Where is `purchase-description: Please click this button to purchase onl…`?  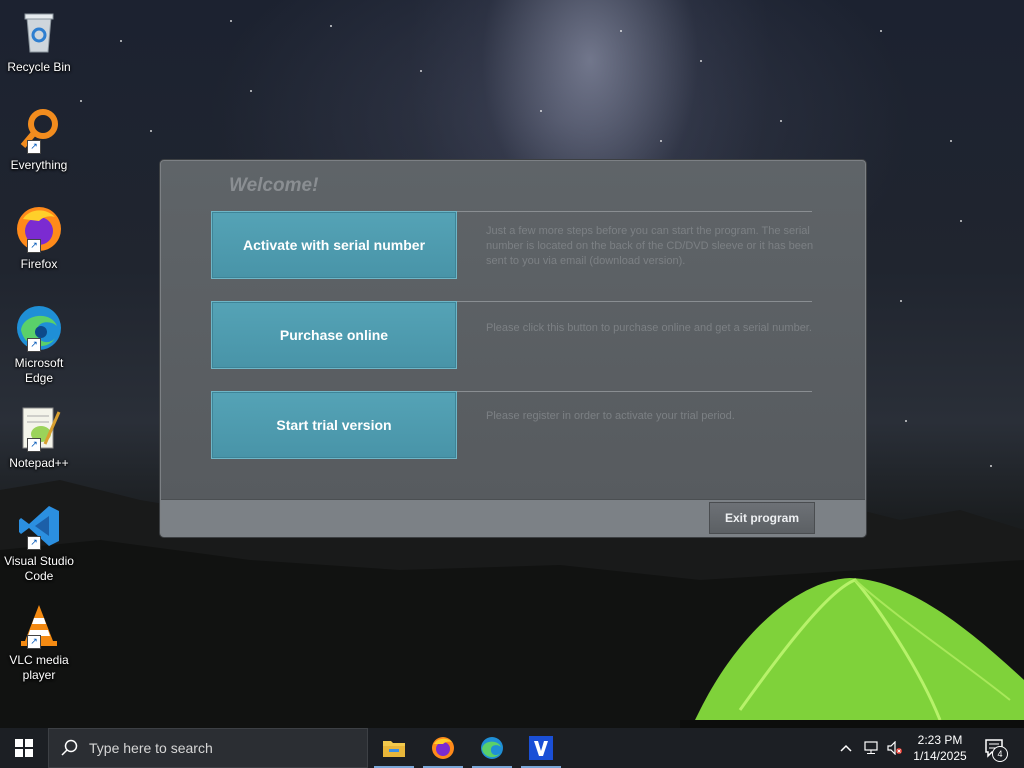 purchase-description: Please click this button to purchase onl… is located at coordinates (649, 328).